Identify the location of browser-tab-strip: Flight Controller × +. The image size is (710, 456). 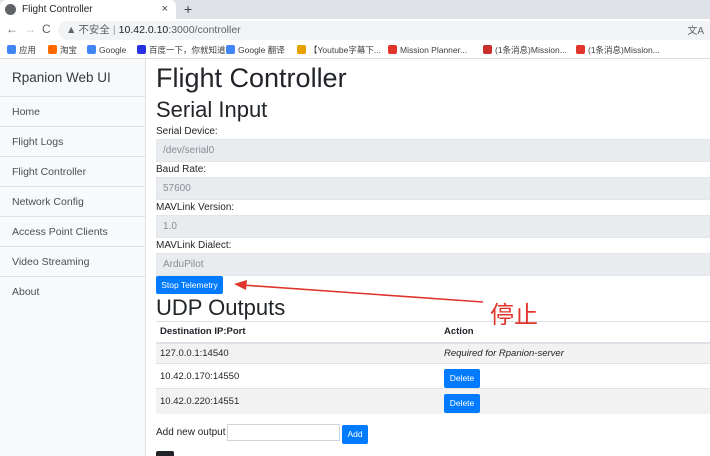
(355, 9).